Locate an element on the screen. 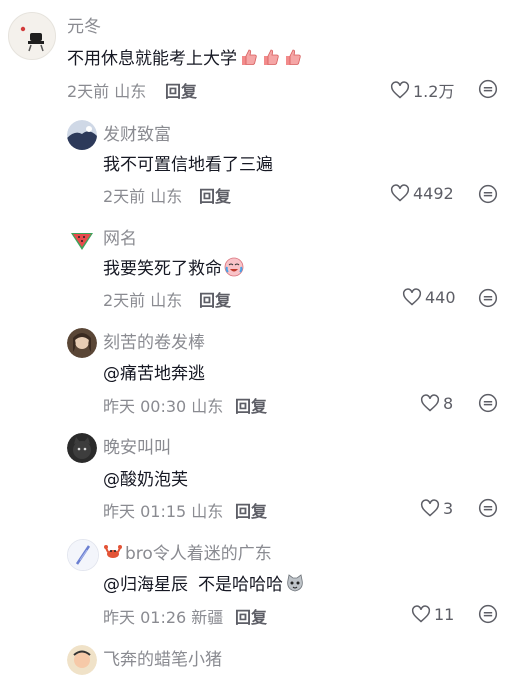 The image size is (513, 675). username: 刻苦的卷发棒 is located at coordinates (154, 340).